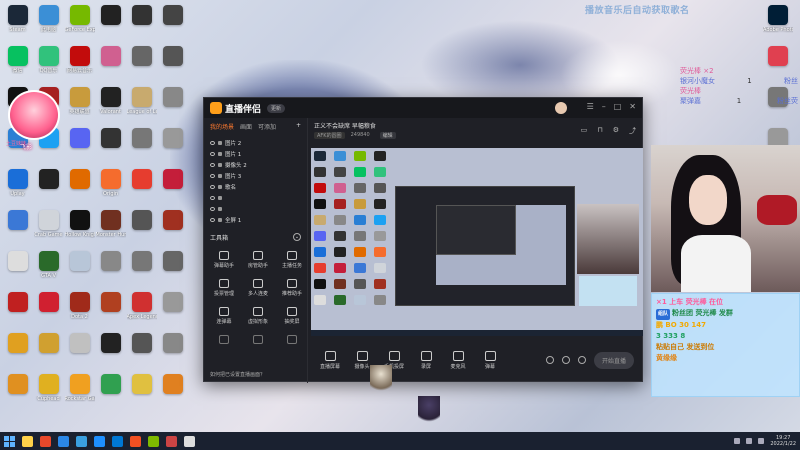  Describe the element at coordinates (549, 360) in the screenshot. I see `camera-toggle-icon` at that location.